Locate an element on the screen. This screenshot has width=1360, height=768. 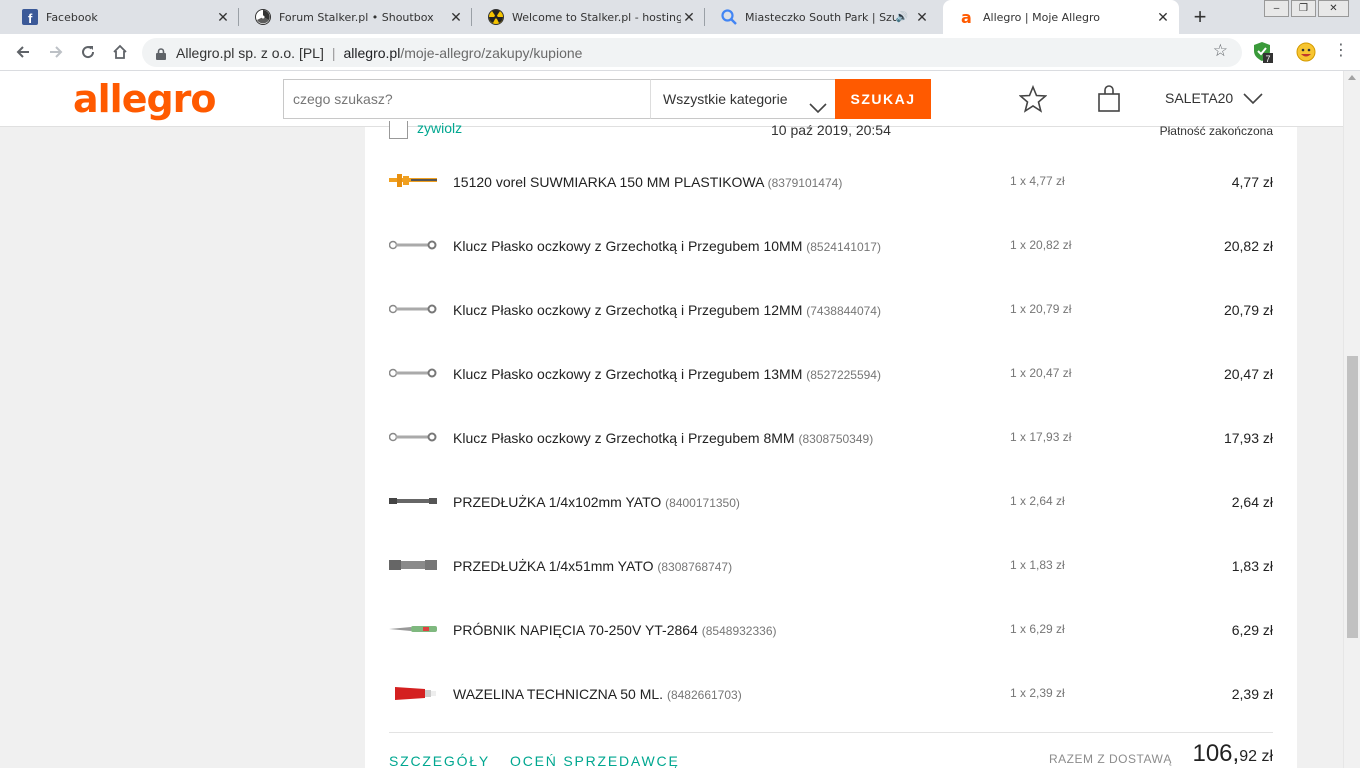
tab-title: Miasteczko South Park | Szuka is located at coordinates (820, 17).